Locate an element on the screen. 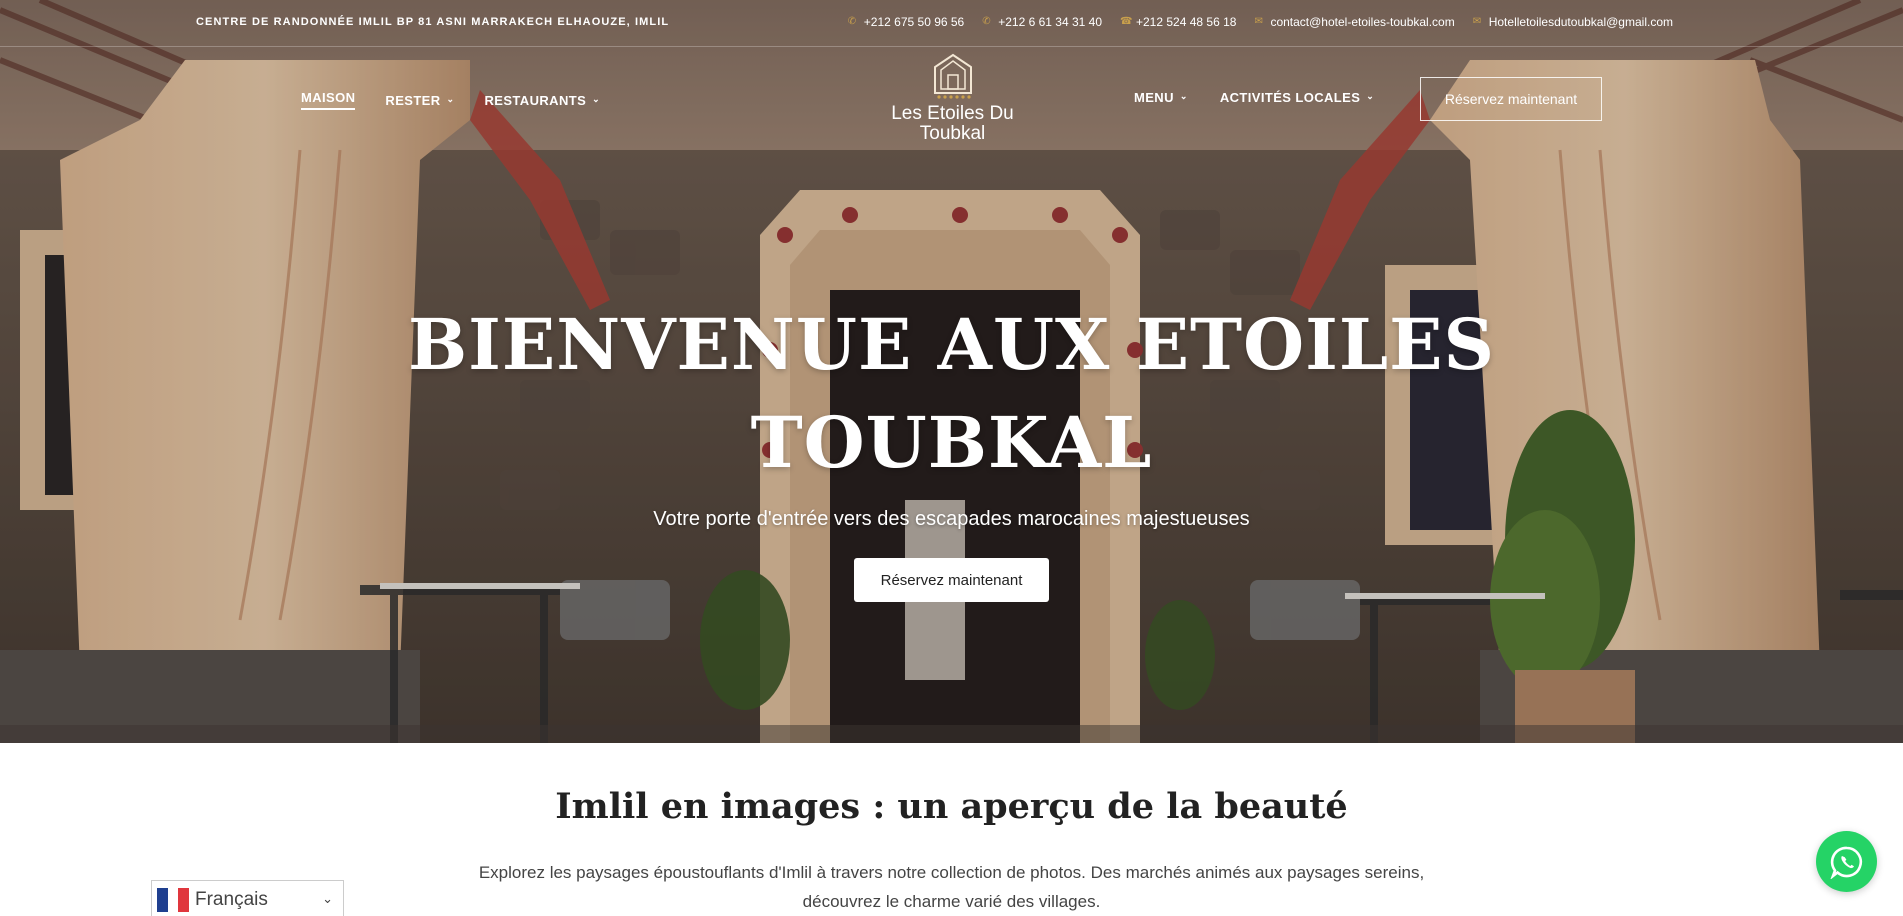 This screenshot has width=1903, height=916. site-logo: Les Etoiles Du Toubkal is located at coordinates (952, 98).